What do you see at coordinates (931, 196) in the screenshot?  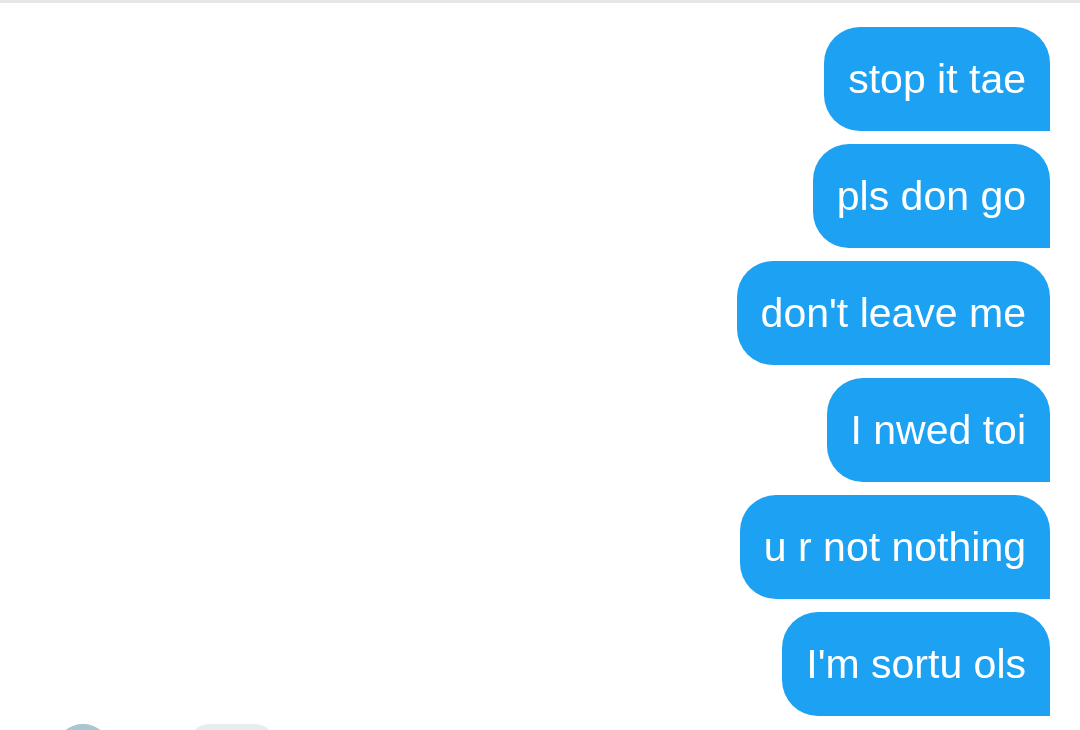 I see `message-bubble: pls don go` at bounding box center [931, 196].